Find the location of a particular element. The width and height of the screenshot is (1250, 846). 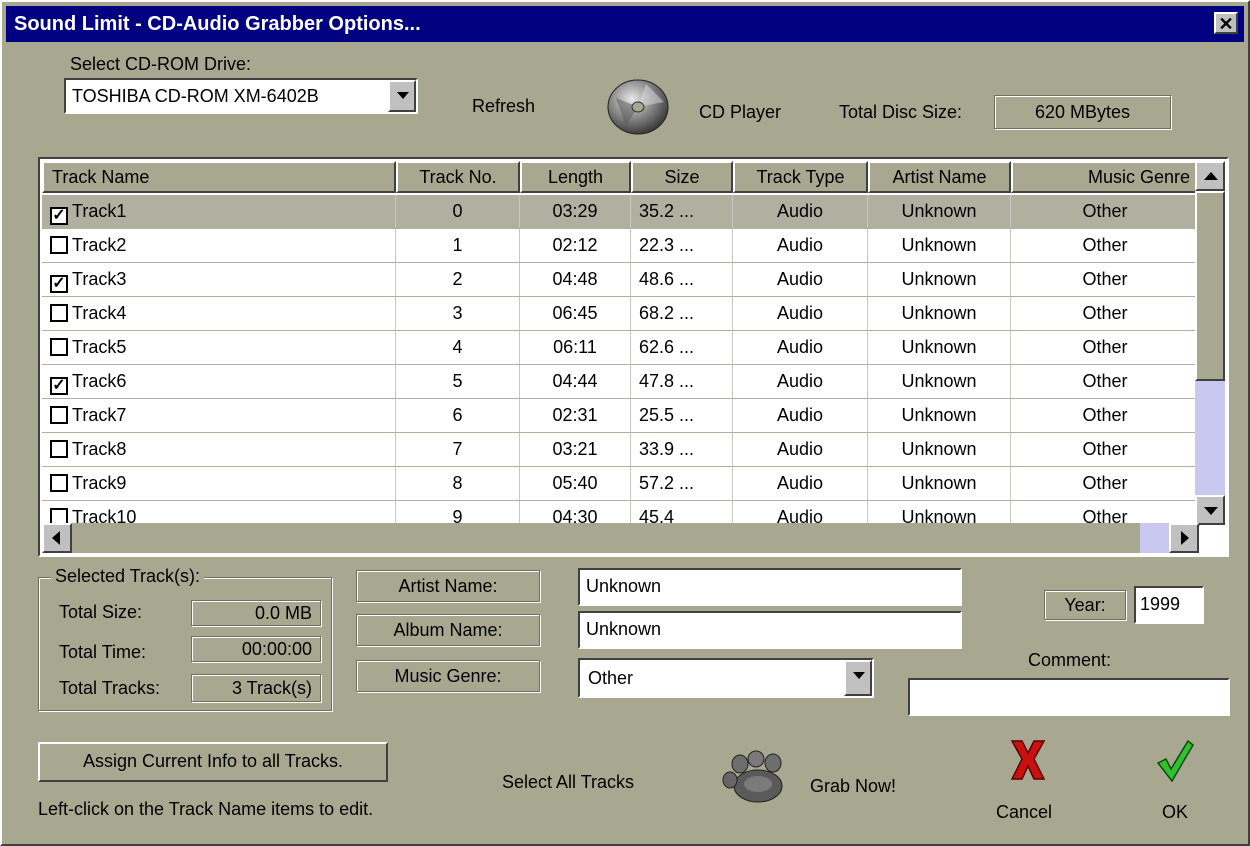

track-name-cell: Track8 is located at coordinates (219, 449).